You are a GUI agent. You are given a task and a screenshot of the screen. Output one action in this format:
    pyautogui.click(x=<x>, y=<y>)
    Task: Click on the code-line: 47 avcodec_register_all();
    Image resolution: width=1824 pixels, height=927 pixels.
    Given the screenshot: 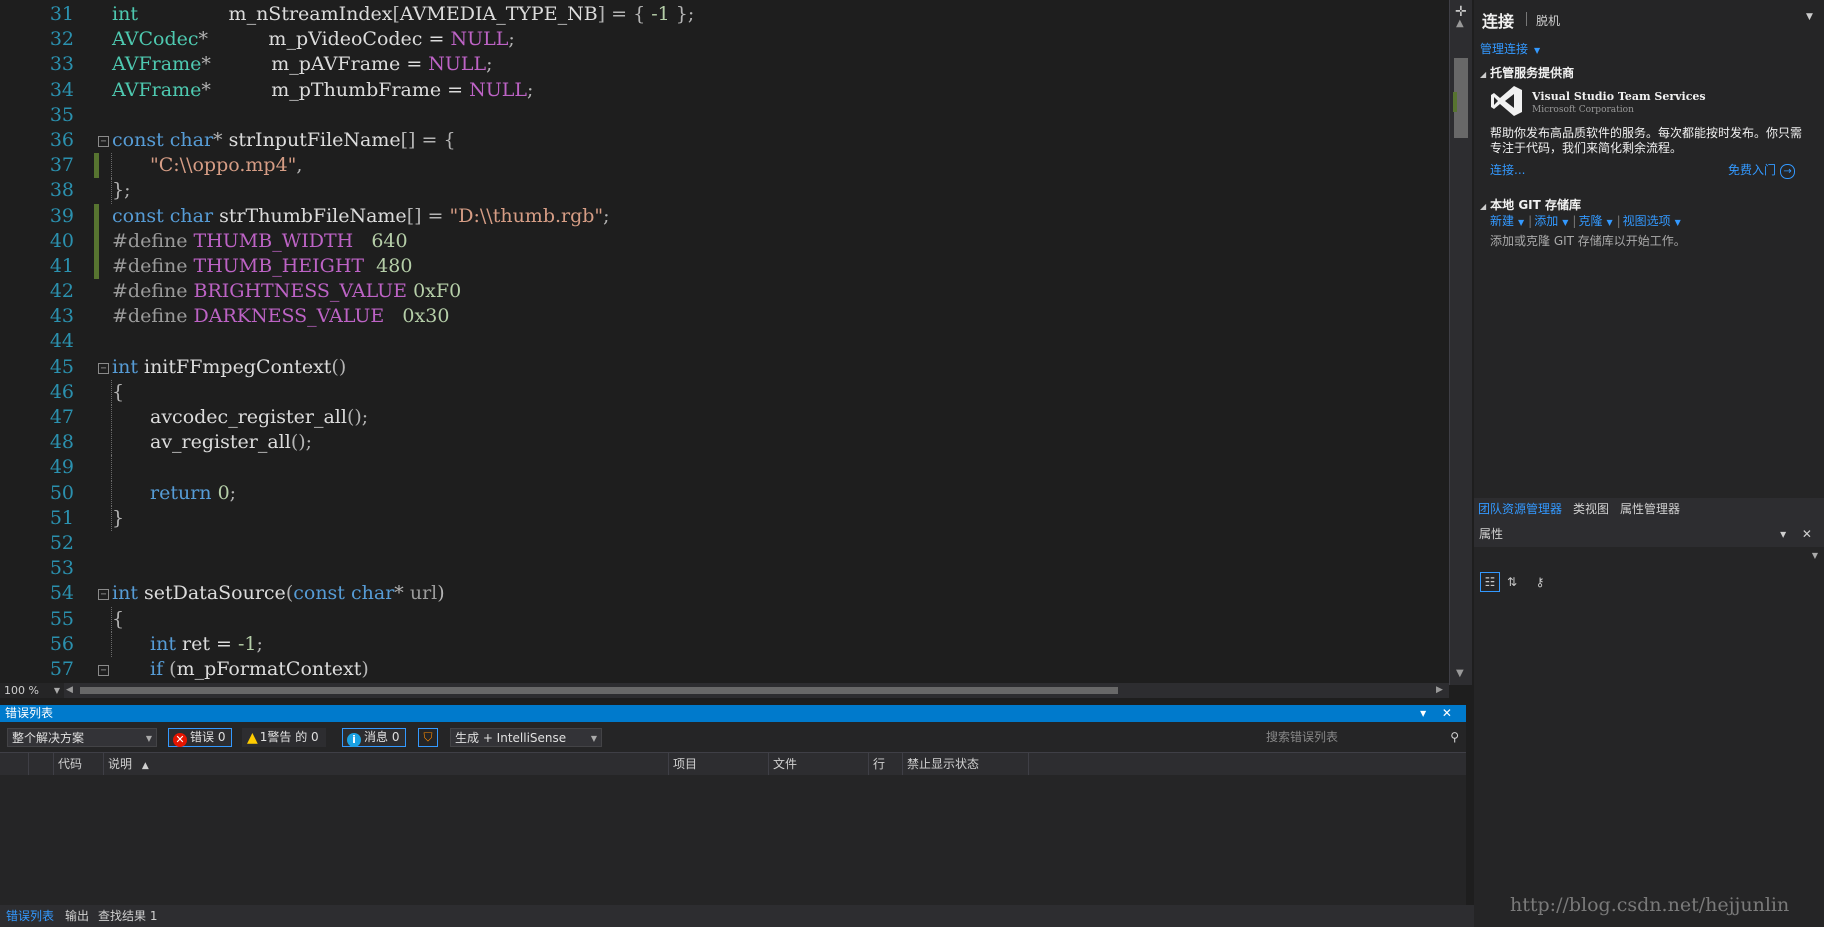 What is the action you would take?
    pyautogui.click(x=725, y=418)
    